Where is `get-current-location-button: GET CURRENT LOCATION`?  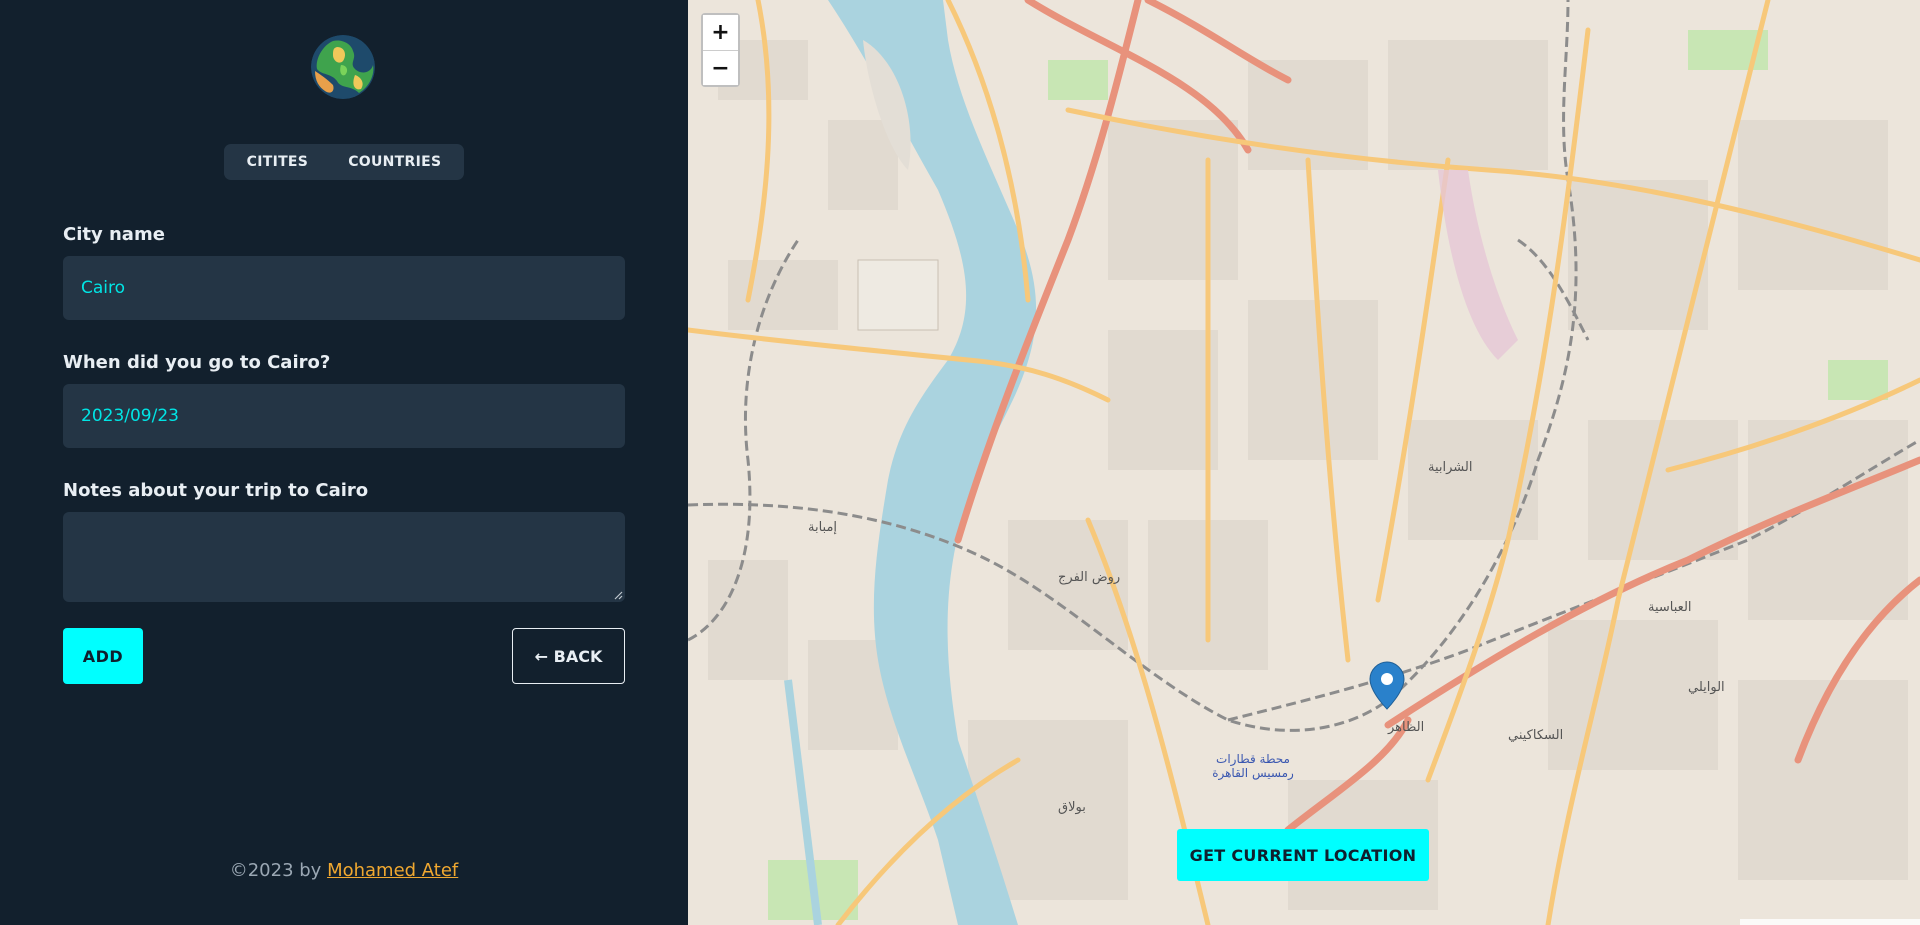
get-current-location-button: GET CURRENT LOCATION is located at coordinates (1303, 855).